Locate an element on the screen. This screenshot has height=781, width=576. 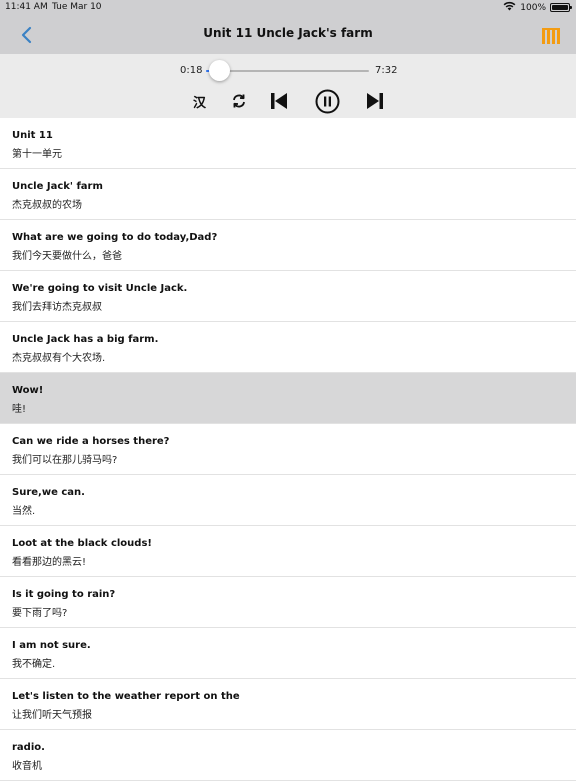
sentence-chinese: 看看那边的黑云! is located at coordinates (49, 562).